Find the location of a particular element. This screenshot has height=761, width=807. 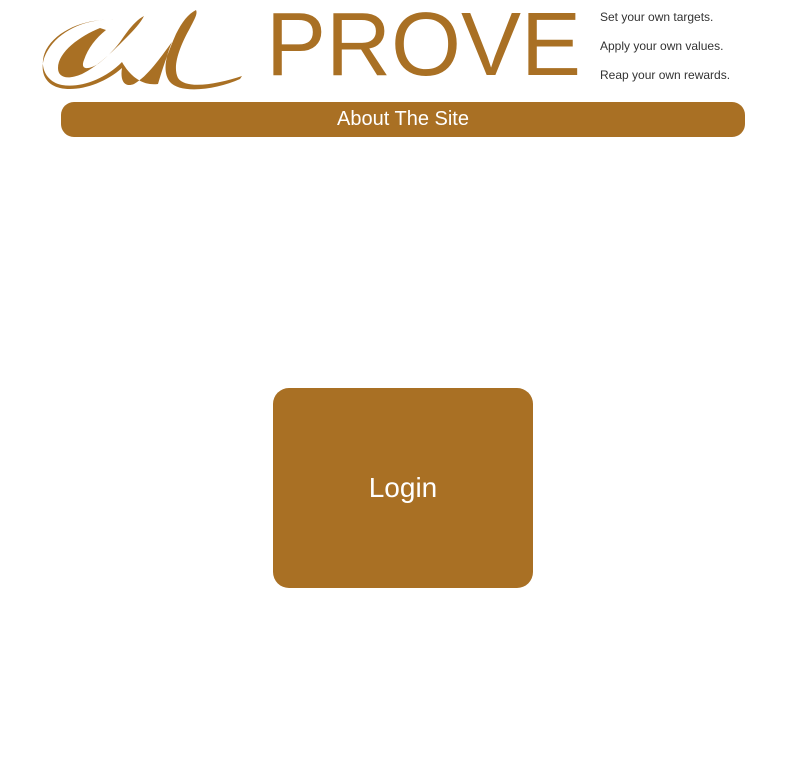

brand-title: PROVE is located at coordinates (424, 47).